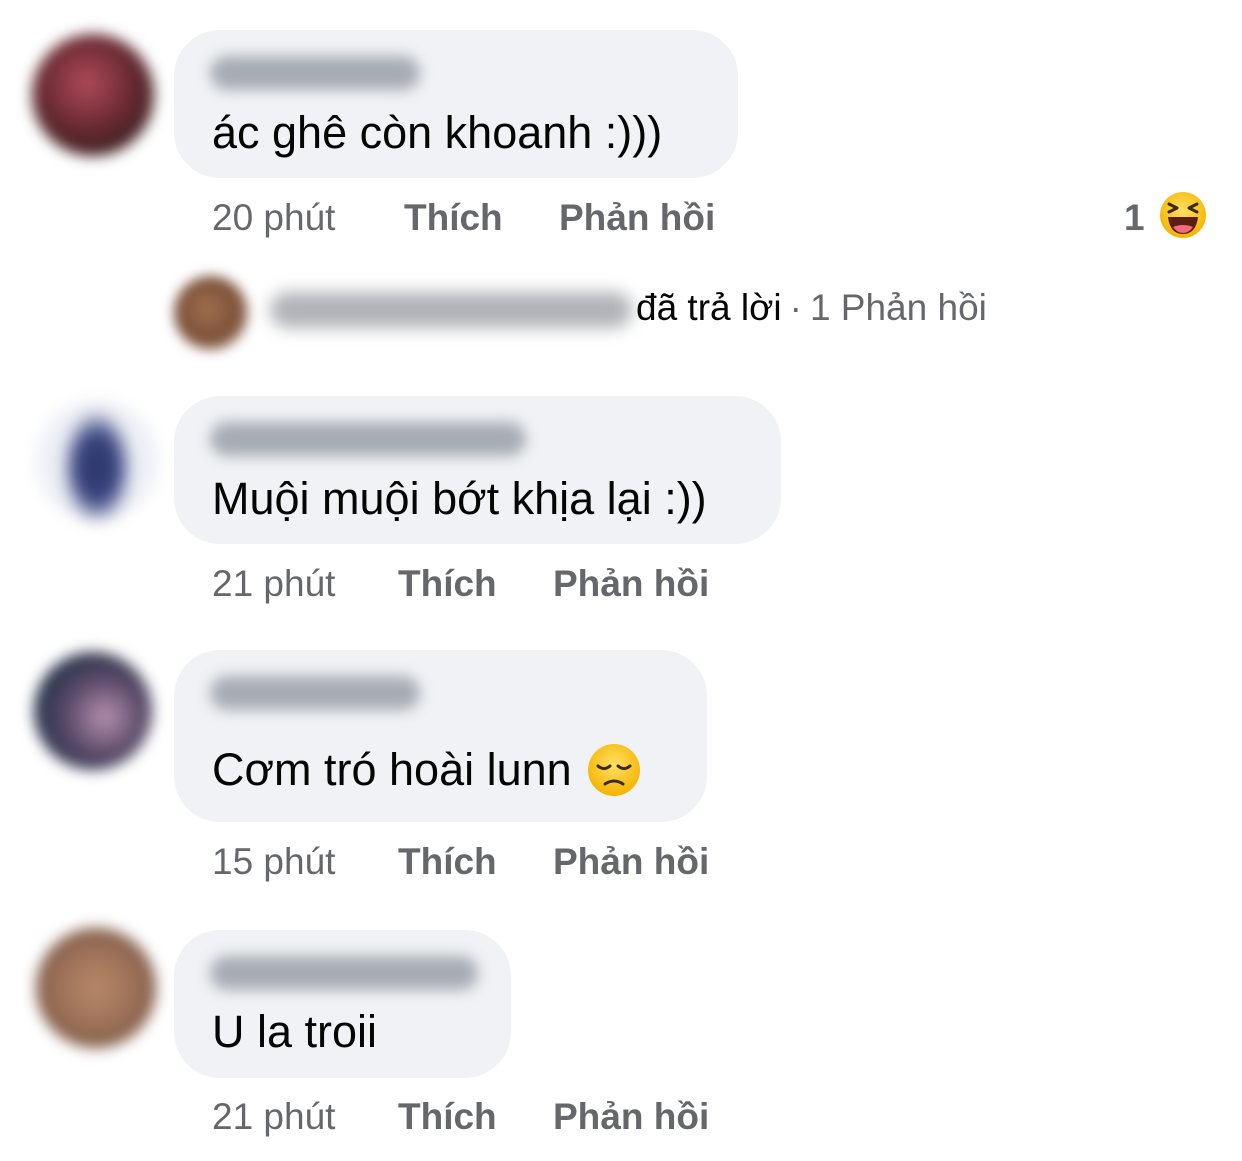 This screenshot has height=1161, width=1242. What do you see at coordinates (898, 307) in the screenshot?
I see `reply-count: 1 Phản hồi` at bounding box center [898, 307].